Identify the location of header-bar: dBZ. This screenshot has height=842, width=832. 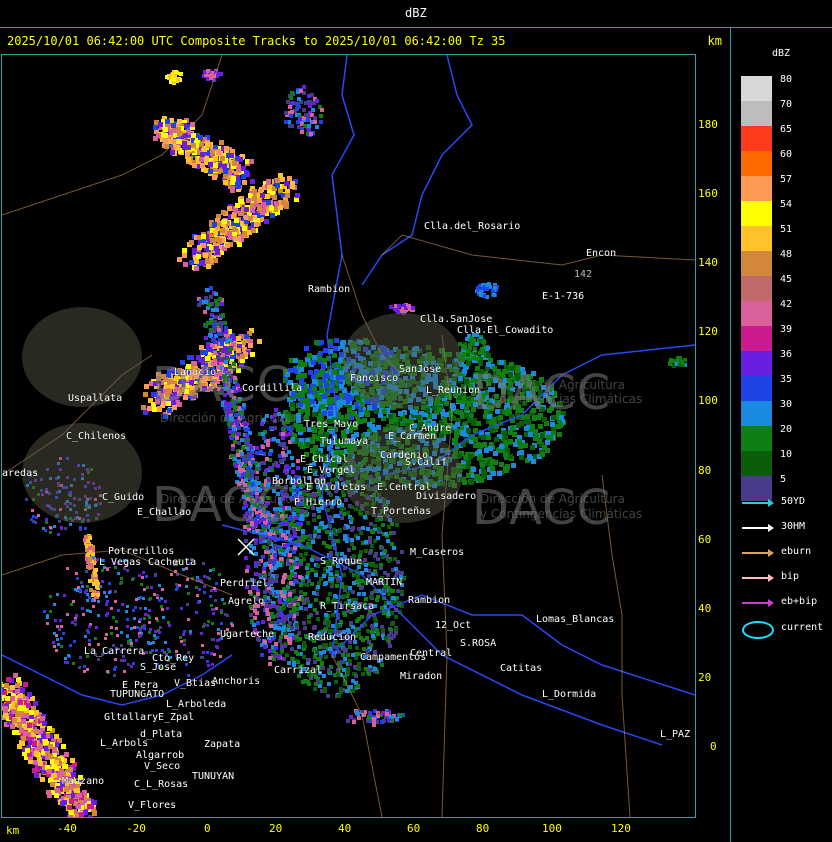
(416, 14).